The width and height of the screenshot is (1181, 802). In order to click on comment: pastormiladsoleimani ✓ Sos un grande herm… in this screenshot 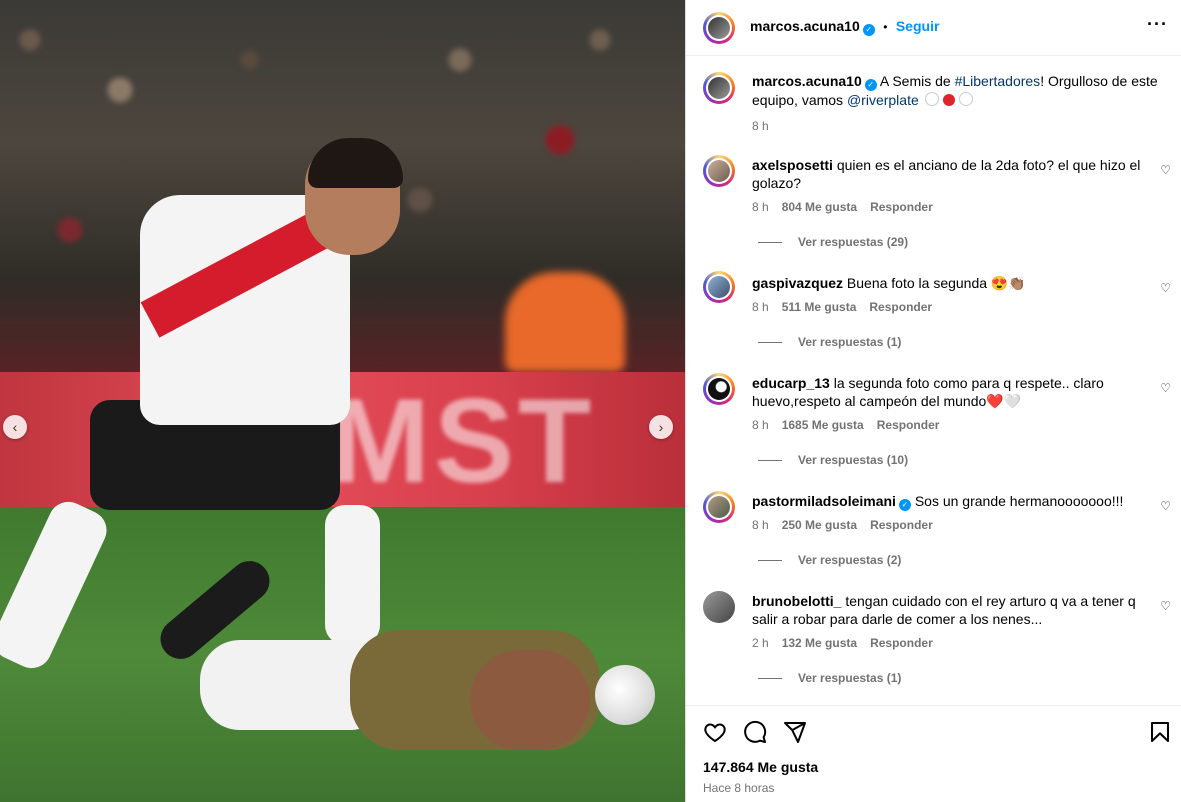, I will do `click(952, 501)`.